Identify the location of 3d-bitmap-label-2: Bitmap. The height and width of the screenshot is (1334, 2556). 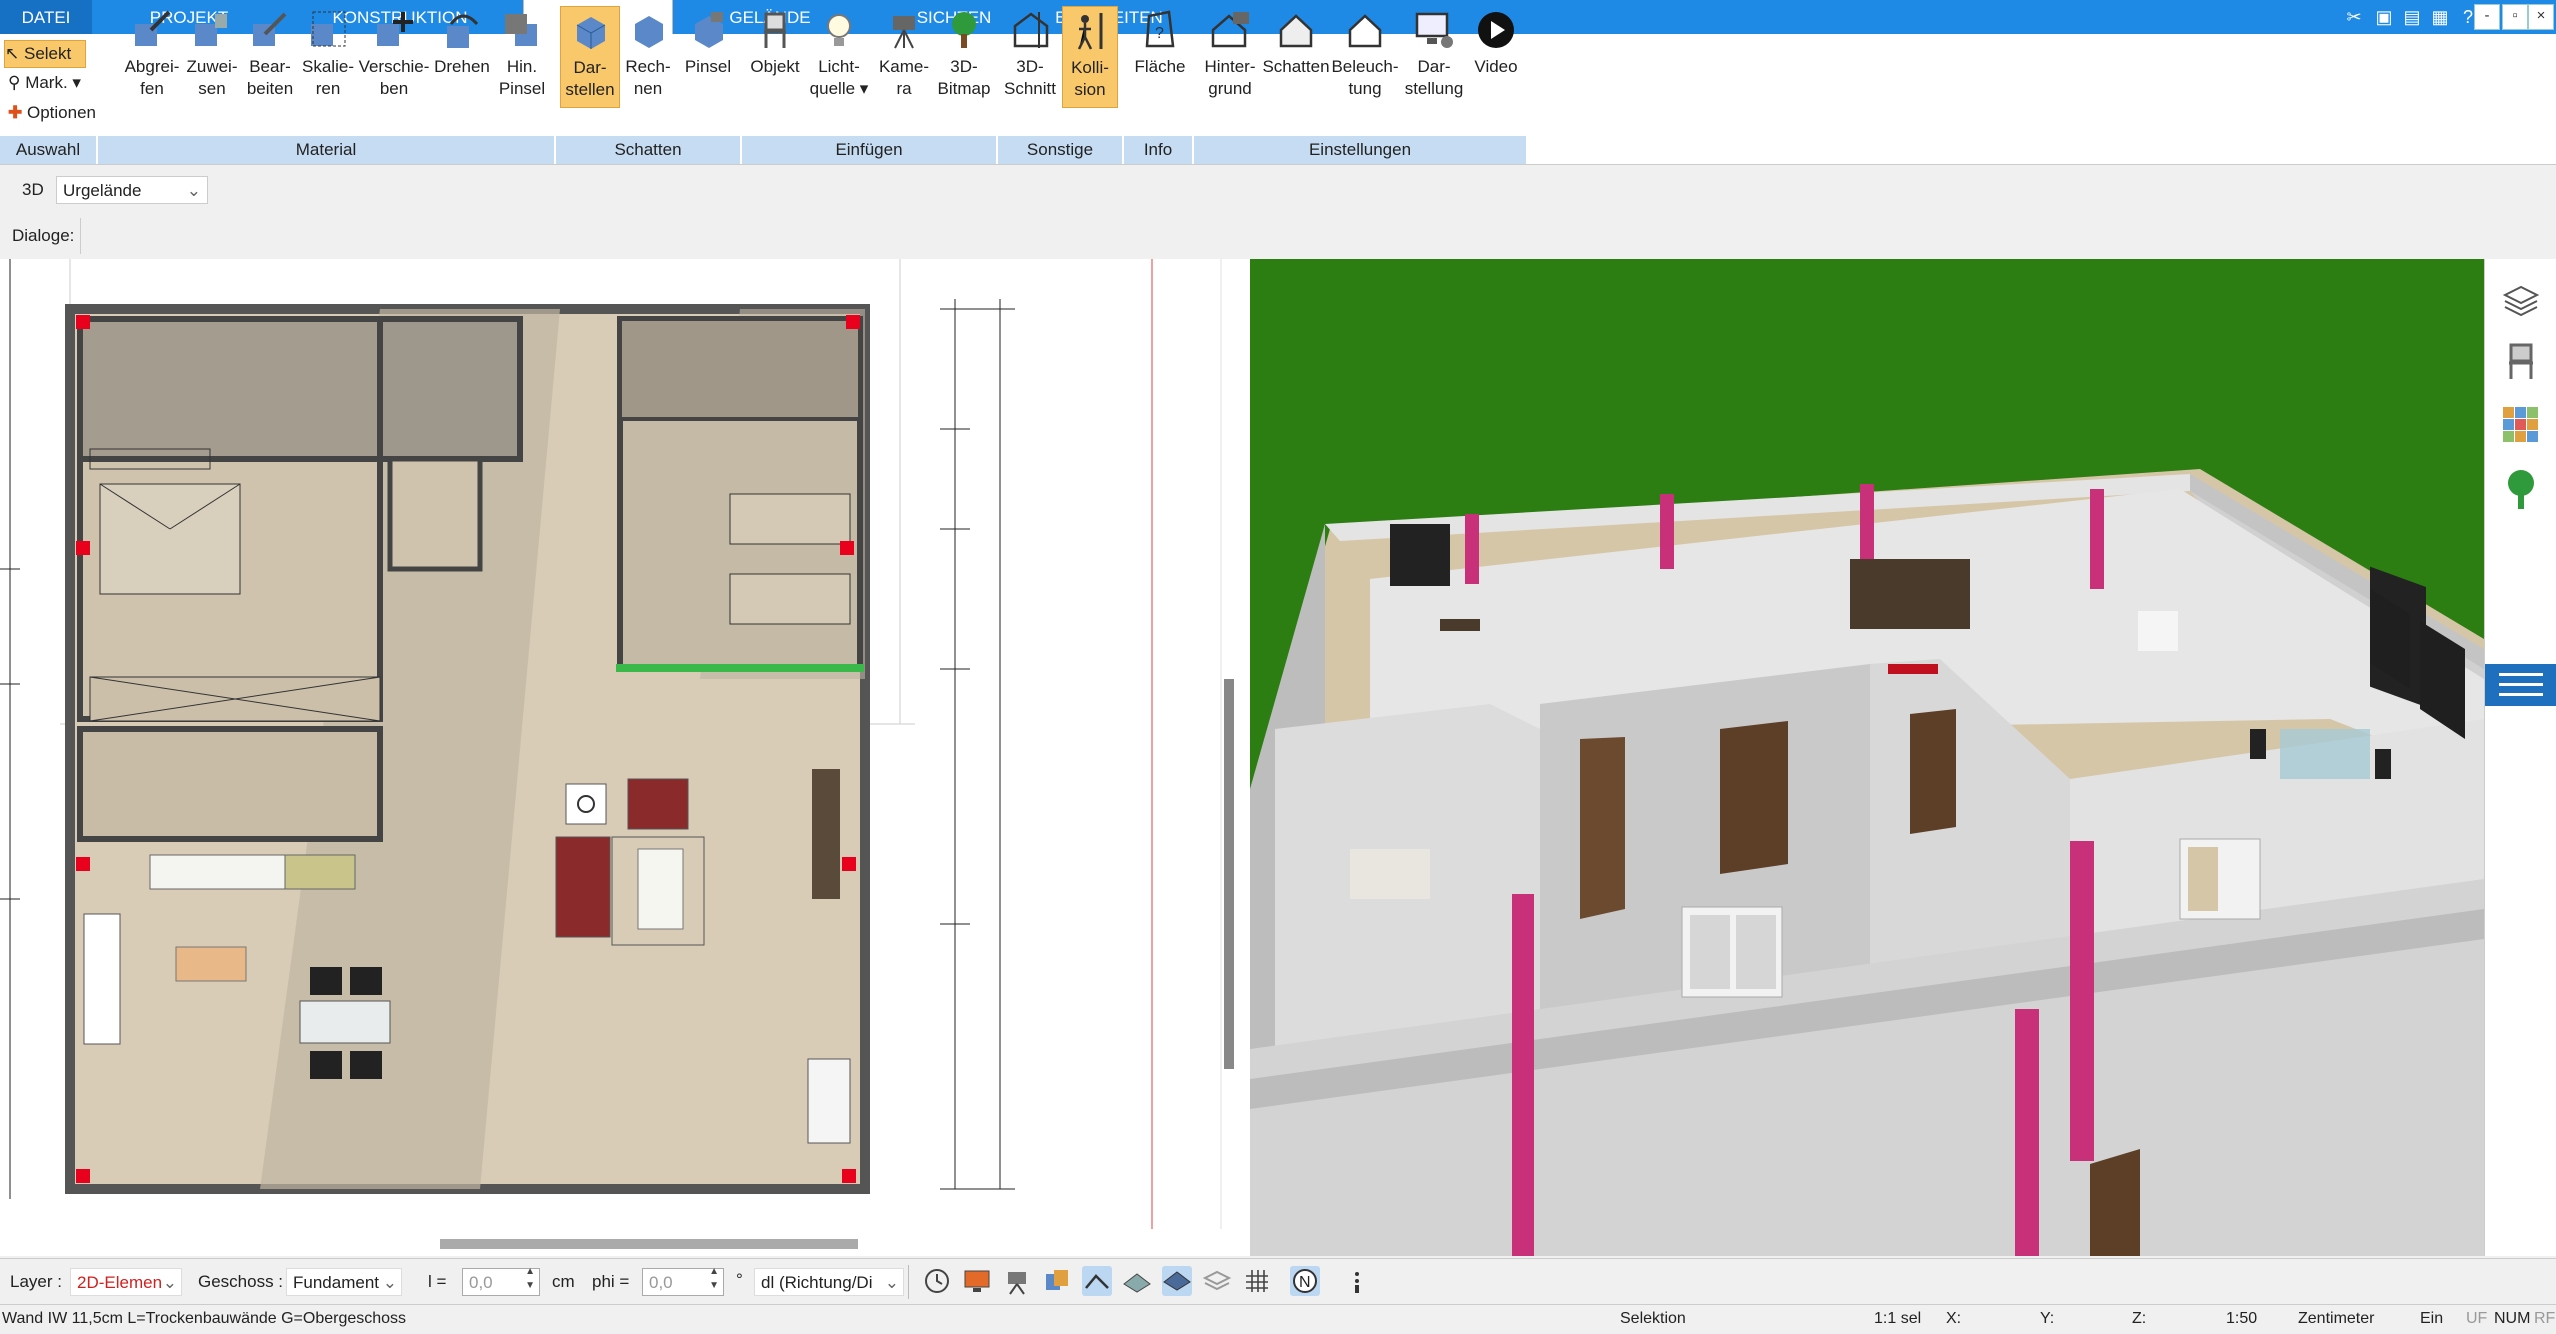
(964, 88).